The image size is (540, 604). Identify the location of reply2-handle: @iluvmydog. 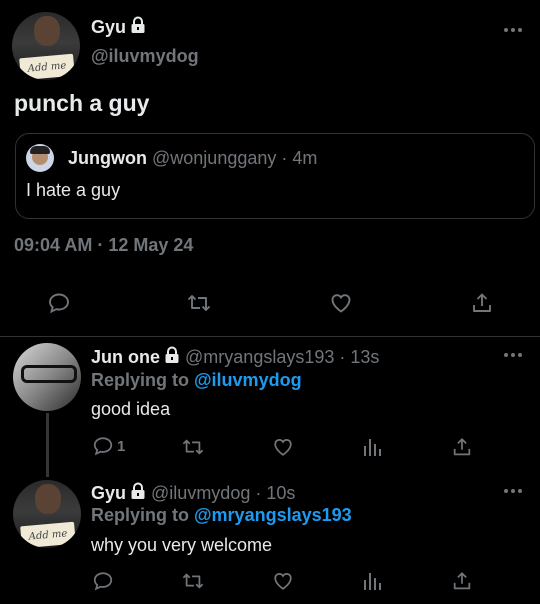
(200, 493).